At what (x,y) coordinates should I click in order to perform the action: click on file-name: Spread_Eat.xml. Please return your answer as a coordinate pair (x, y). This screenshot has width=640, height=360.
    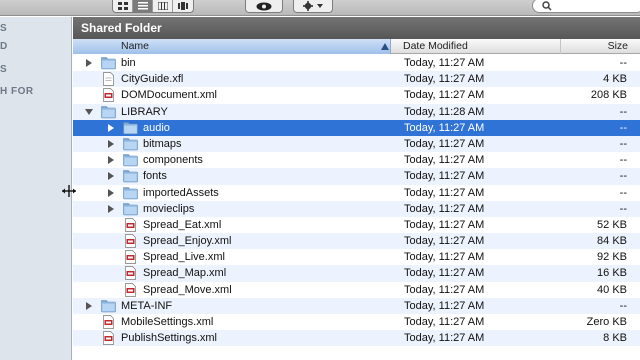
    Looking at the image, I should click on (182, 224).